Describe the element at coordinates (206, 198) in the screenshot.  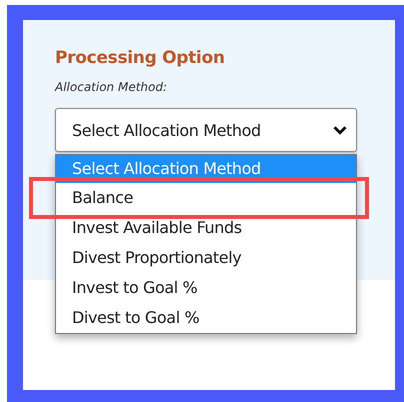
I see `dropdown-option: Balance` at that location.